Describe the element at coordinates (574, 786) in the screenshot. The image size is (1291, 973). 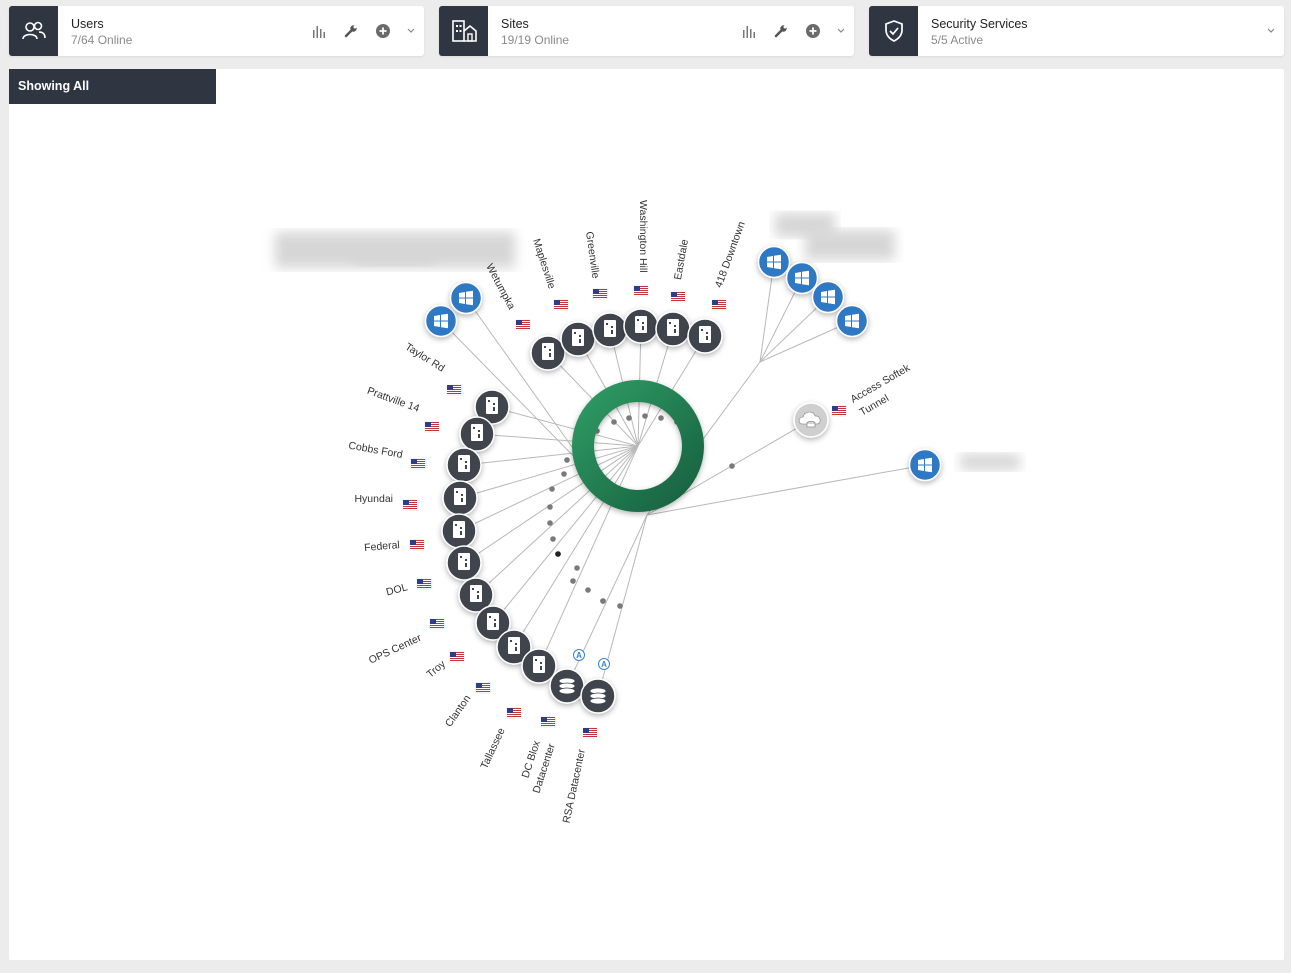
I see `datacenter-label: RSA Datacenter` at that location.